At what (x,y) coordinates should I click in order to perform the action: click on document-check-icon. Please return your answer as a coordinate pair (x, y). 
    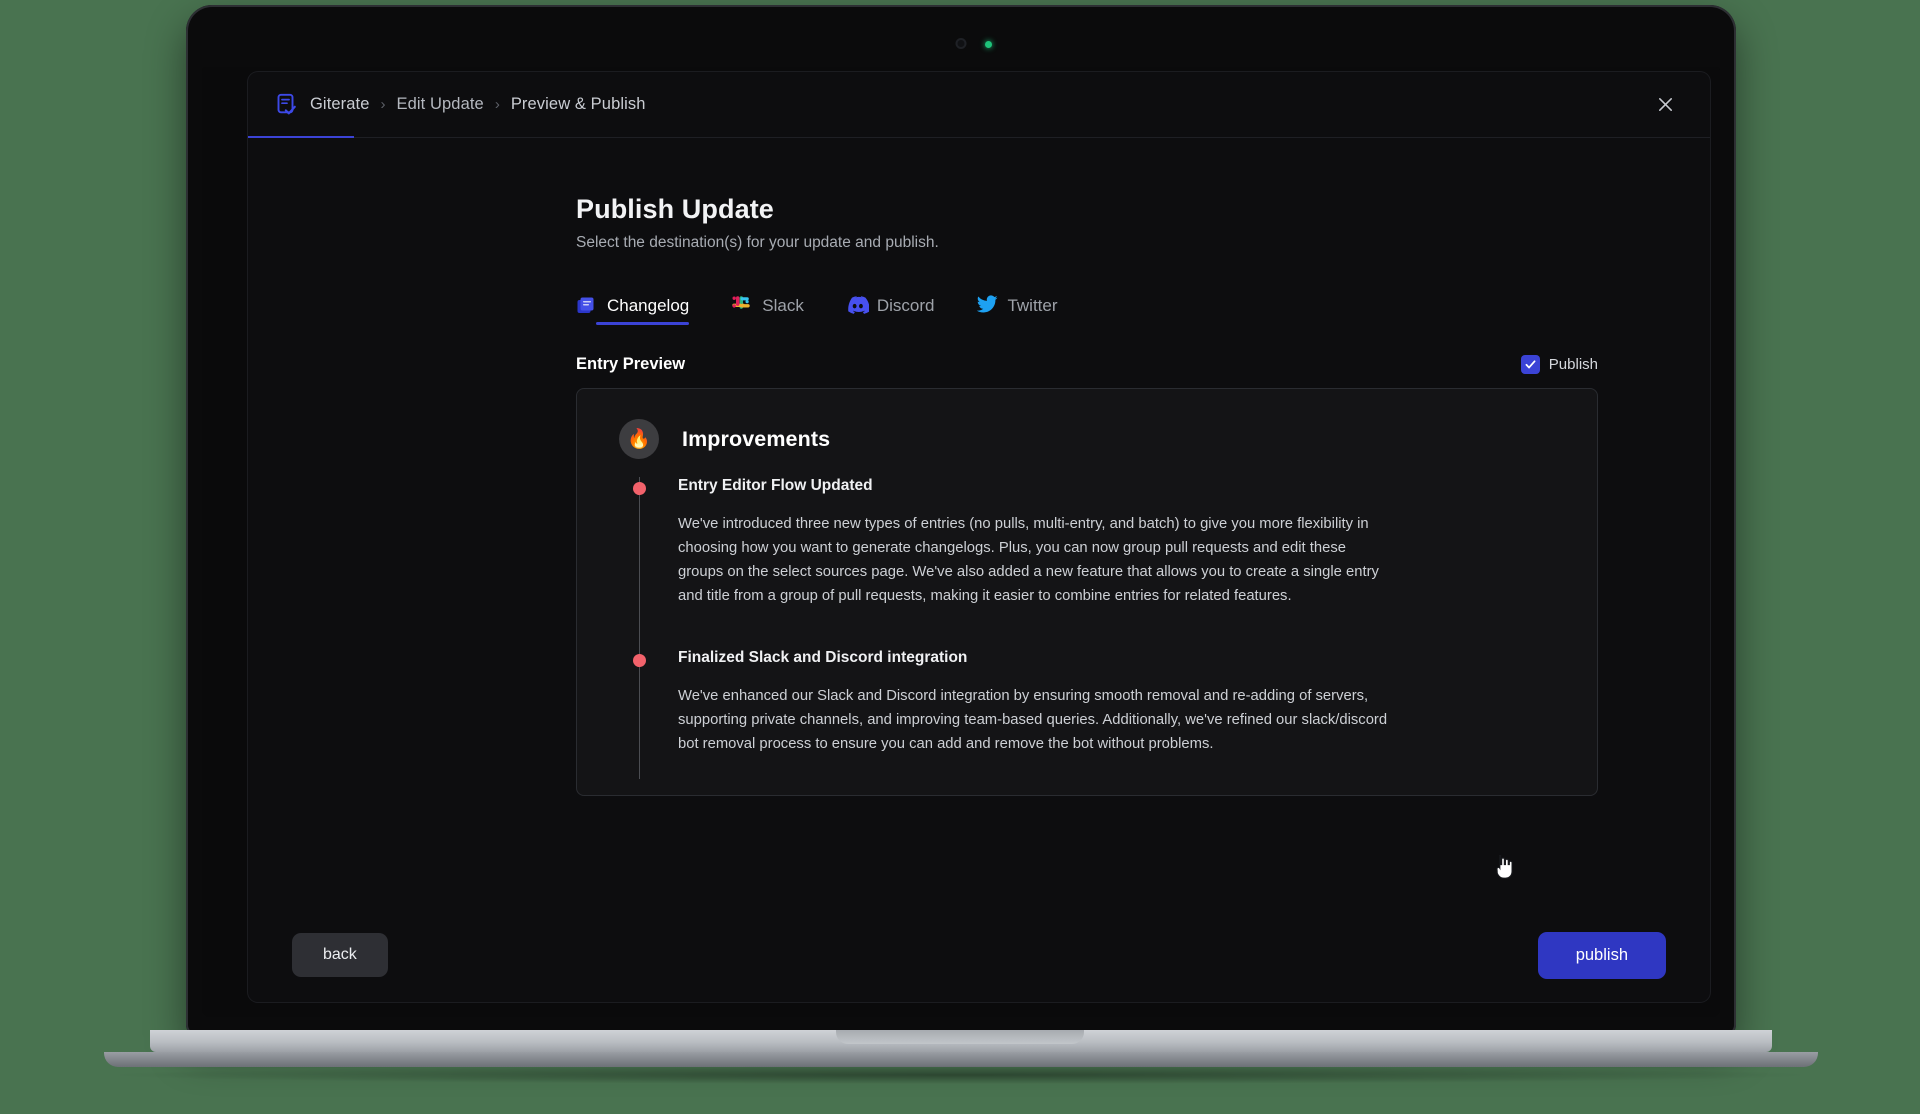
    Looking at the image, I should click on (287, 105).